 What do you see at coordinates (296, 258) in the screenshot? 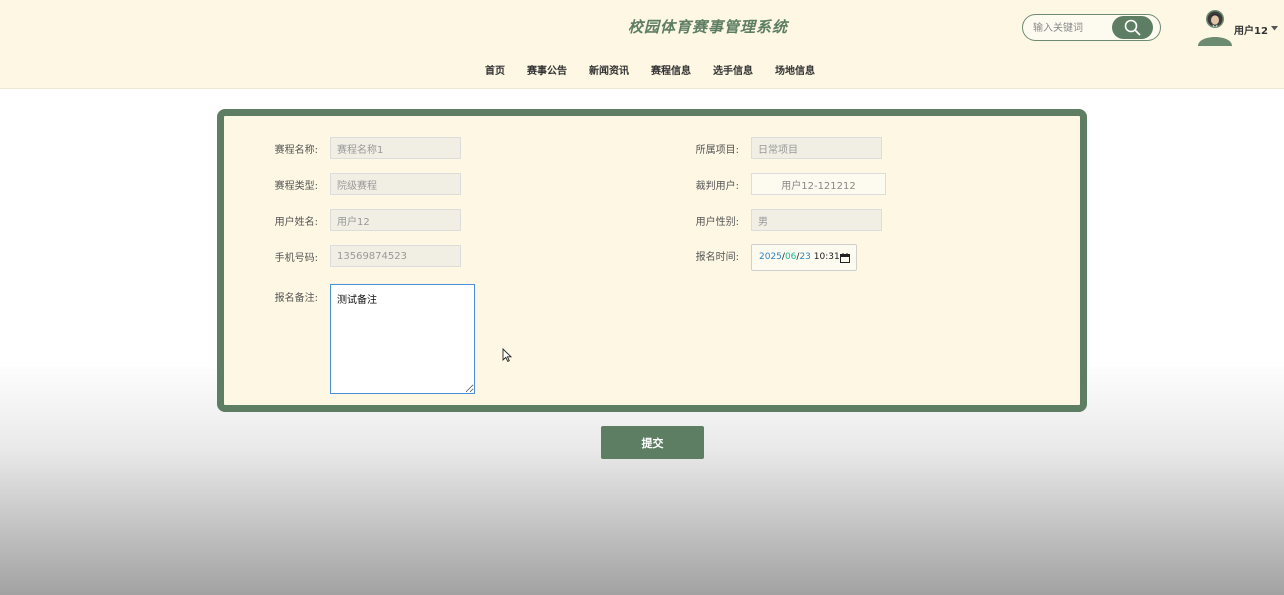
I see `phone-label: 手机号码:` at bounding box center [296, 258].